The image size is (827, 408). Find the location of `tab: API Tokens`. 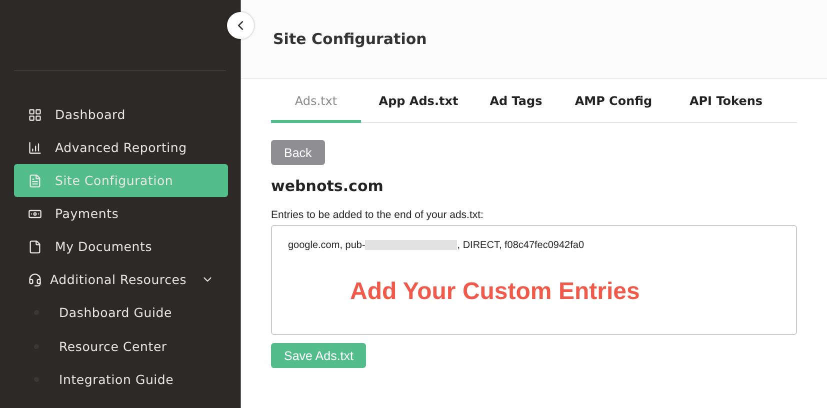

tab: API Tokens is located at coordinates (726, 103).